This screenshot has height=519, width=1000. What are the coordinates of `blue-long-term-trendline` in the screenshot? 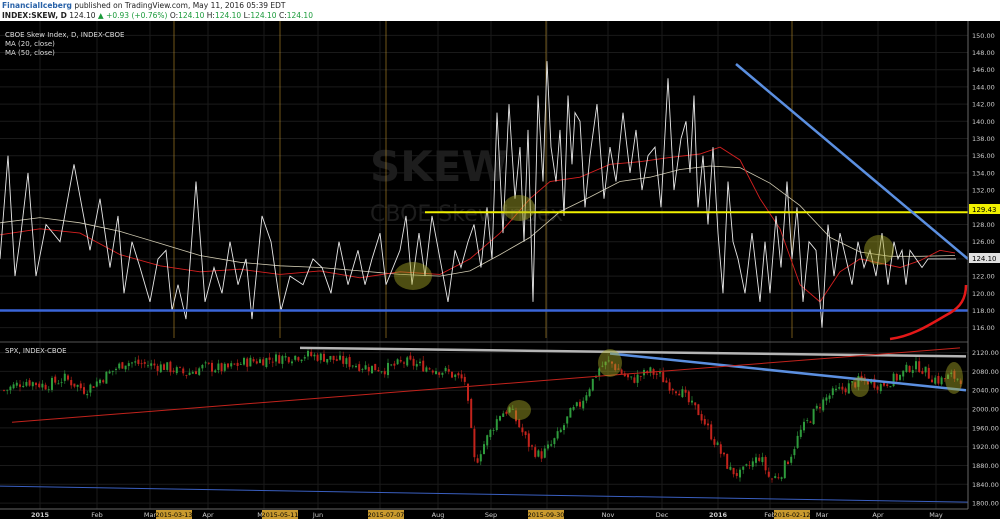 It's located at (484, 494).